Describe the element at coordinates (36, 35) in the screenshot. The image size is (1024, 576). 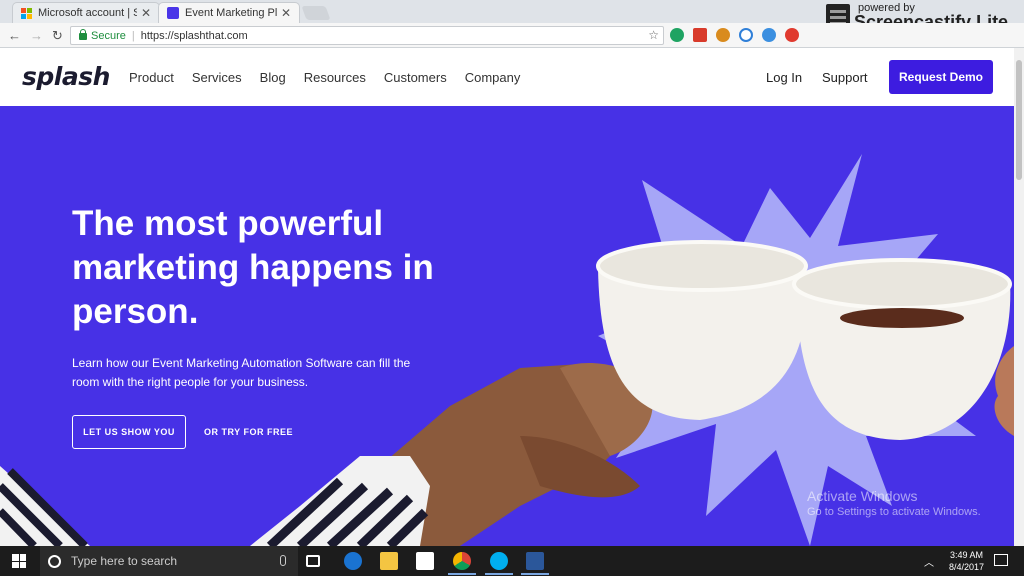
I see `forward-icon: →` at that location.